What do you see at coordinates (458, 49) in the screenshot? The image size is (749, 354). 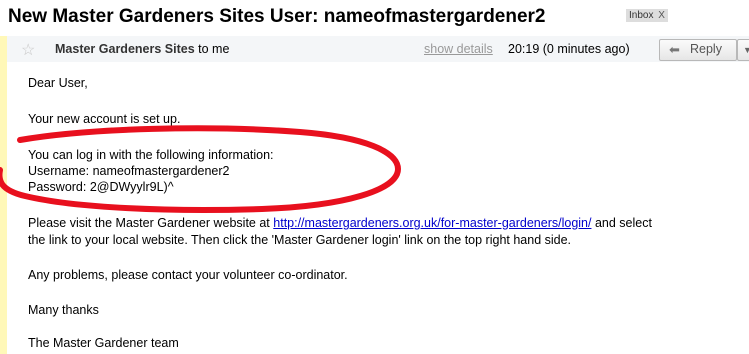 I see `show-details-link: show details` at bounding box center [458, 49].